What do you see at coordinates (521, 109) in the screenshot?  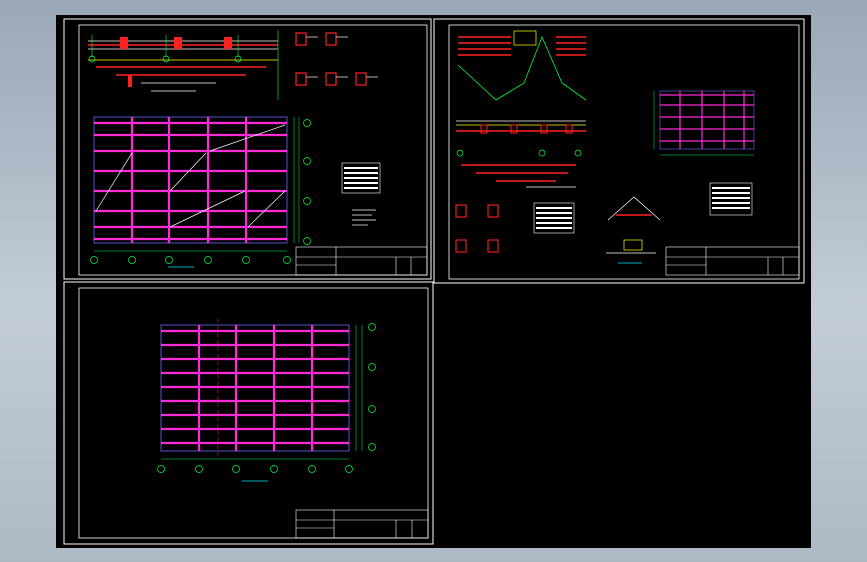 I see `stair-section` at bounding box center [521, 109].